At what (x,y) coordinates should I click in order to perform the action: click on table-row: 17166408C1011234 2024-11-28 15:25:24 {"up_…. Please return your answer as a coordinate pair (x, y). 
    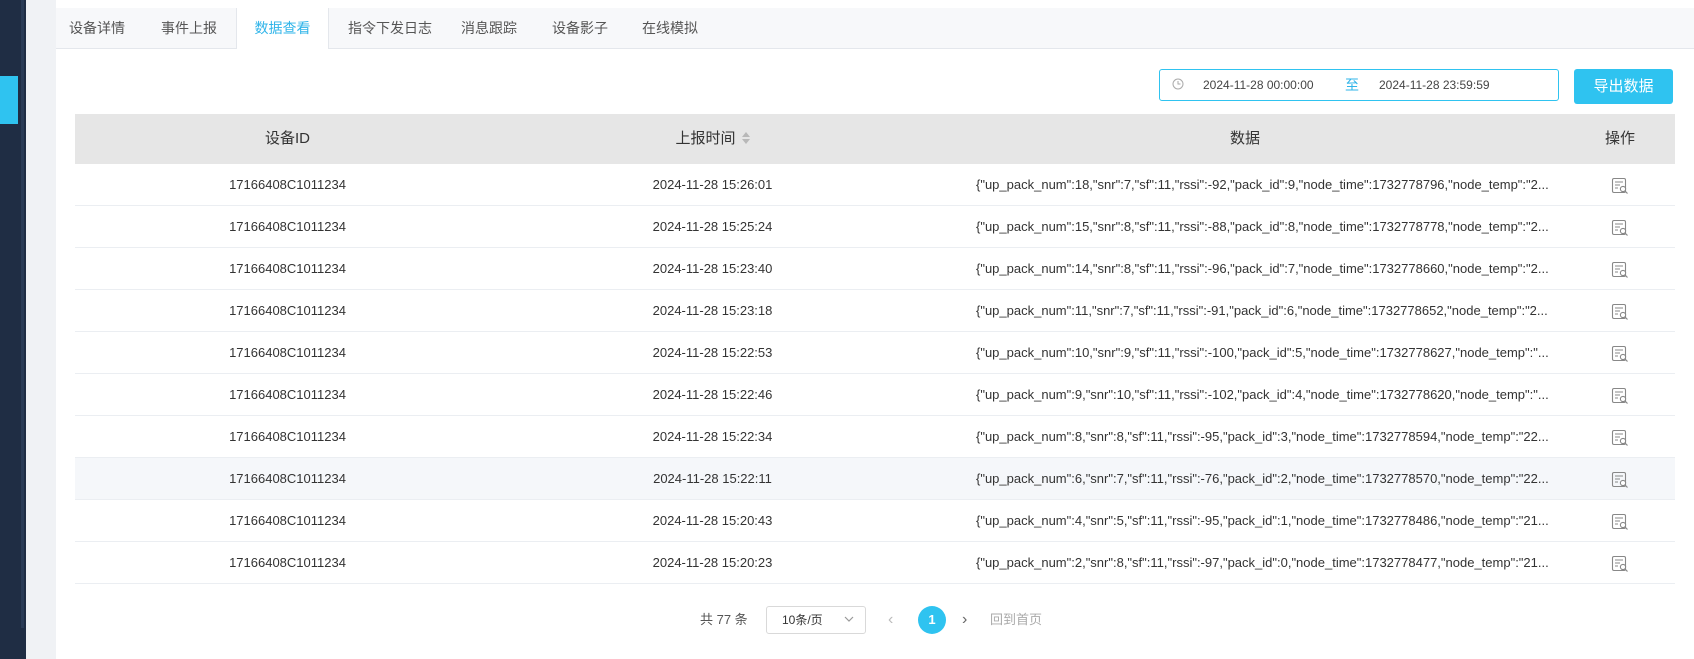
    Looking at the image, I should click on (875, 227).